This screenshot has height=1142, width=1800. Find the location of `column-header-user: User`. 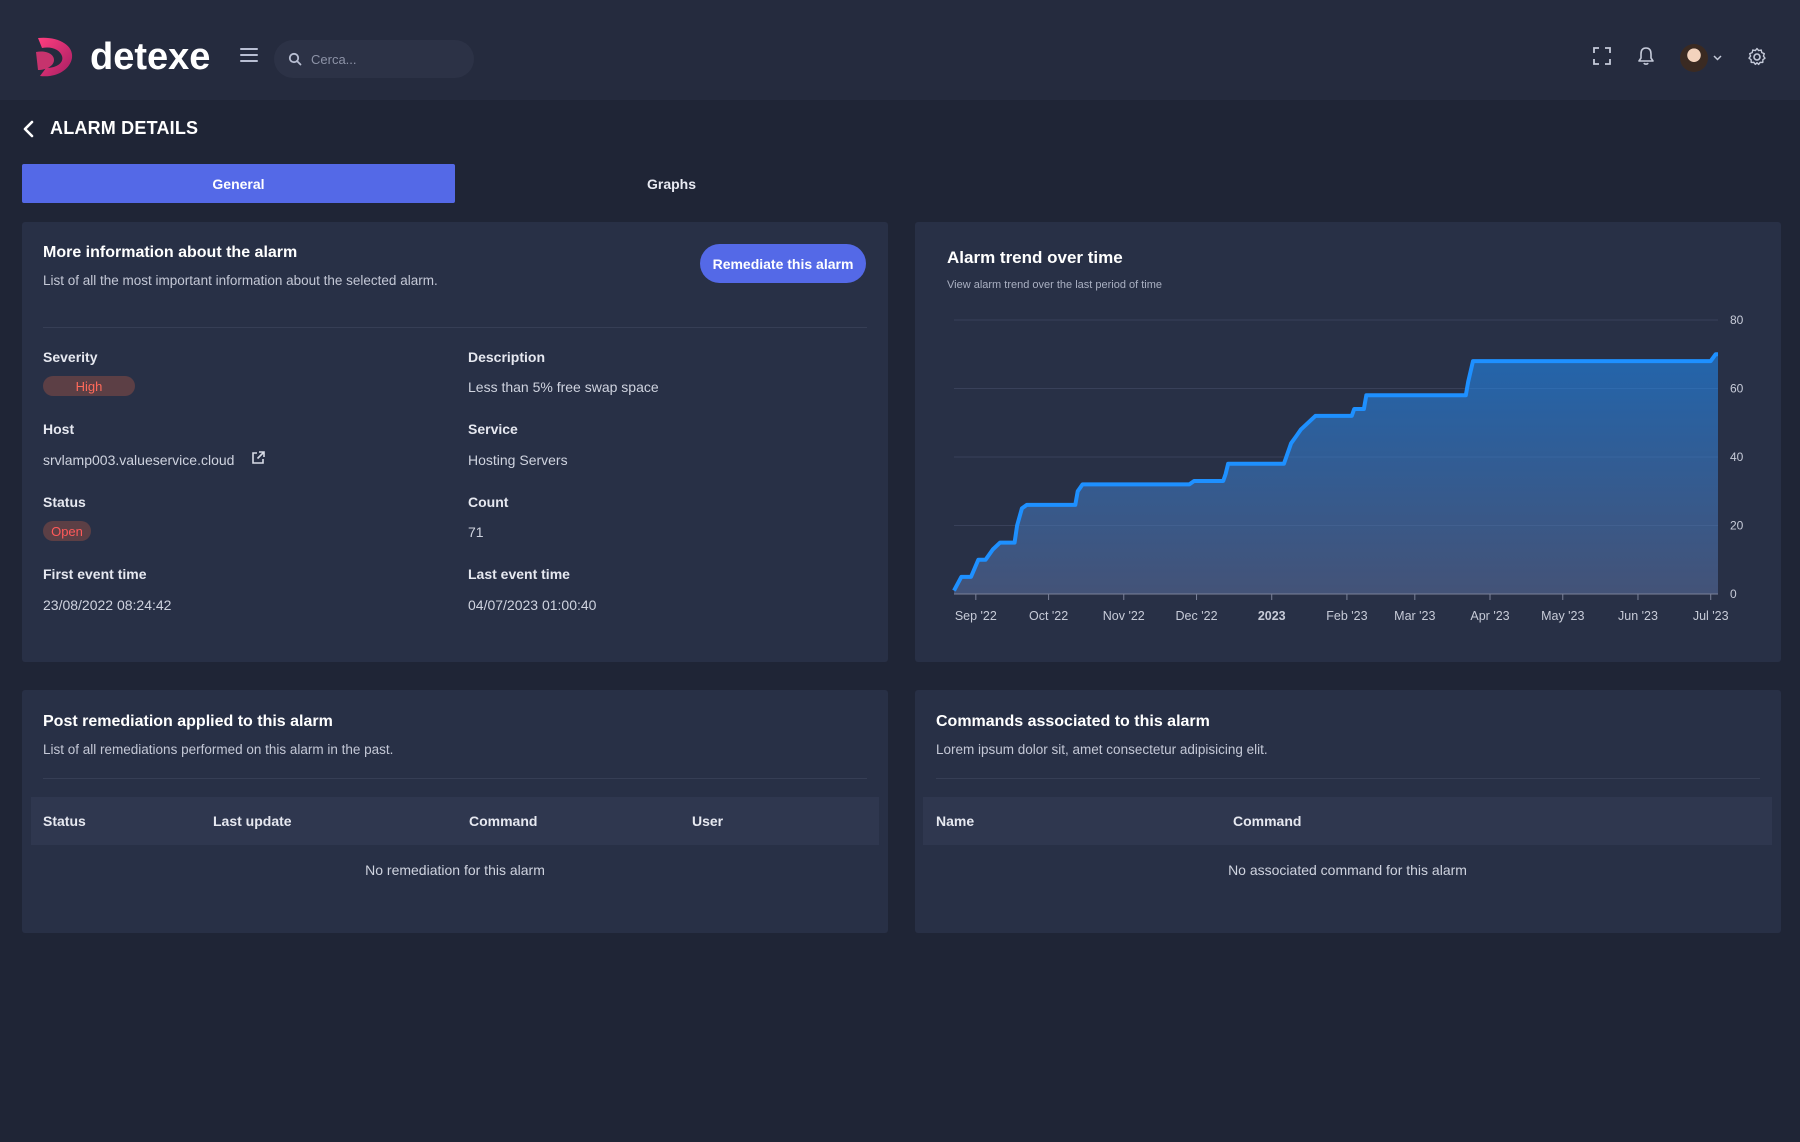

column-header-user: User is located at coordinates (707, 821).